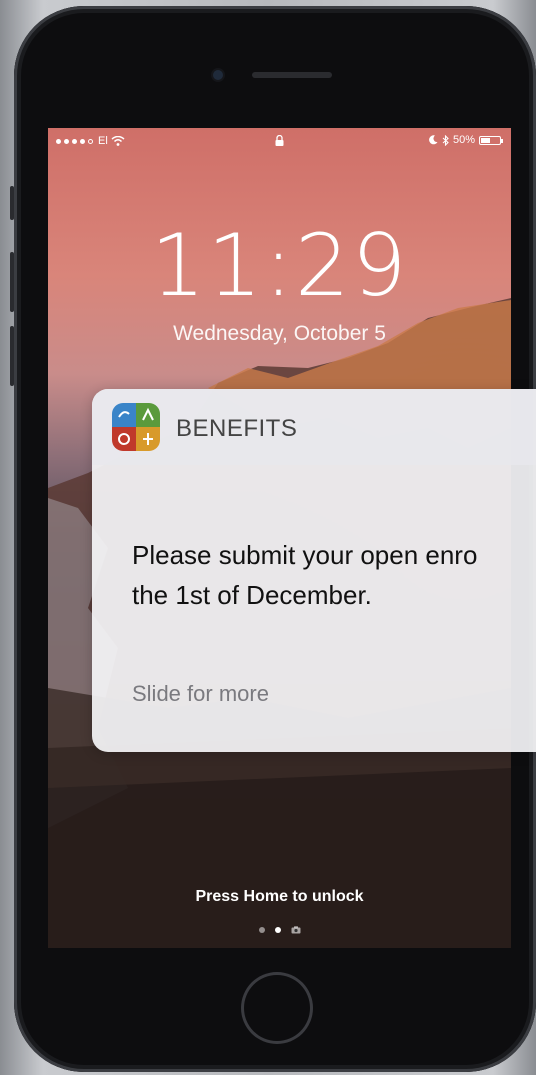 This screenshot has width=536, height=1075. I want to click on volume-up-button, so click(12, 282).